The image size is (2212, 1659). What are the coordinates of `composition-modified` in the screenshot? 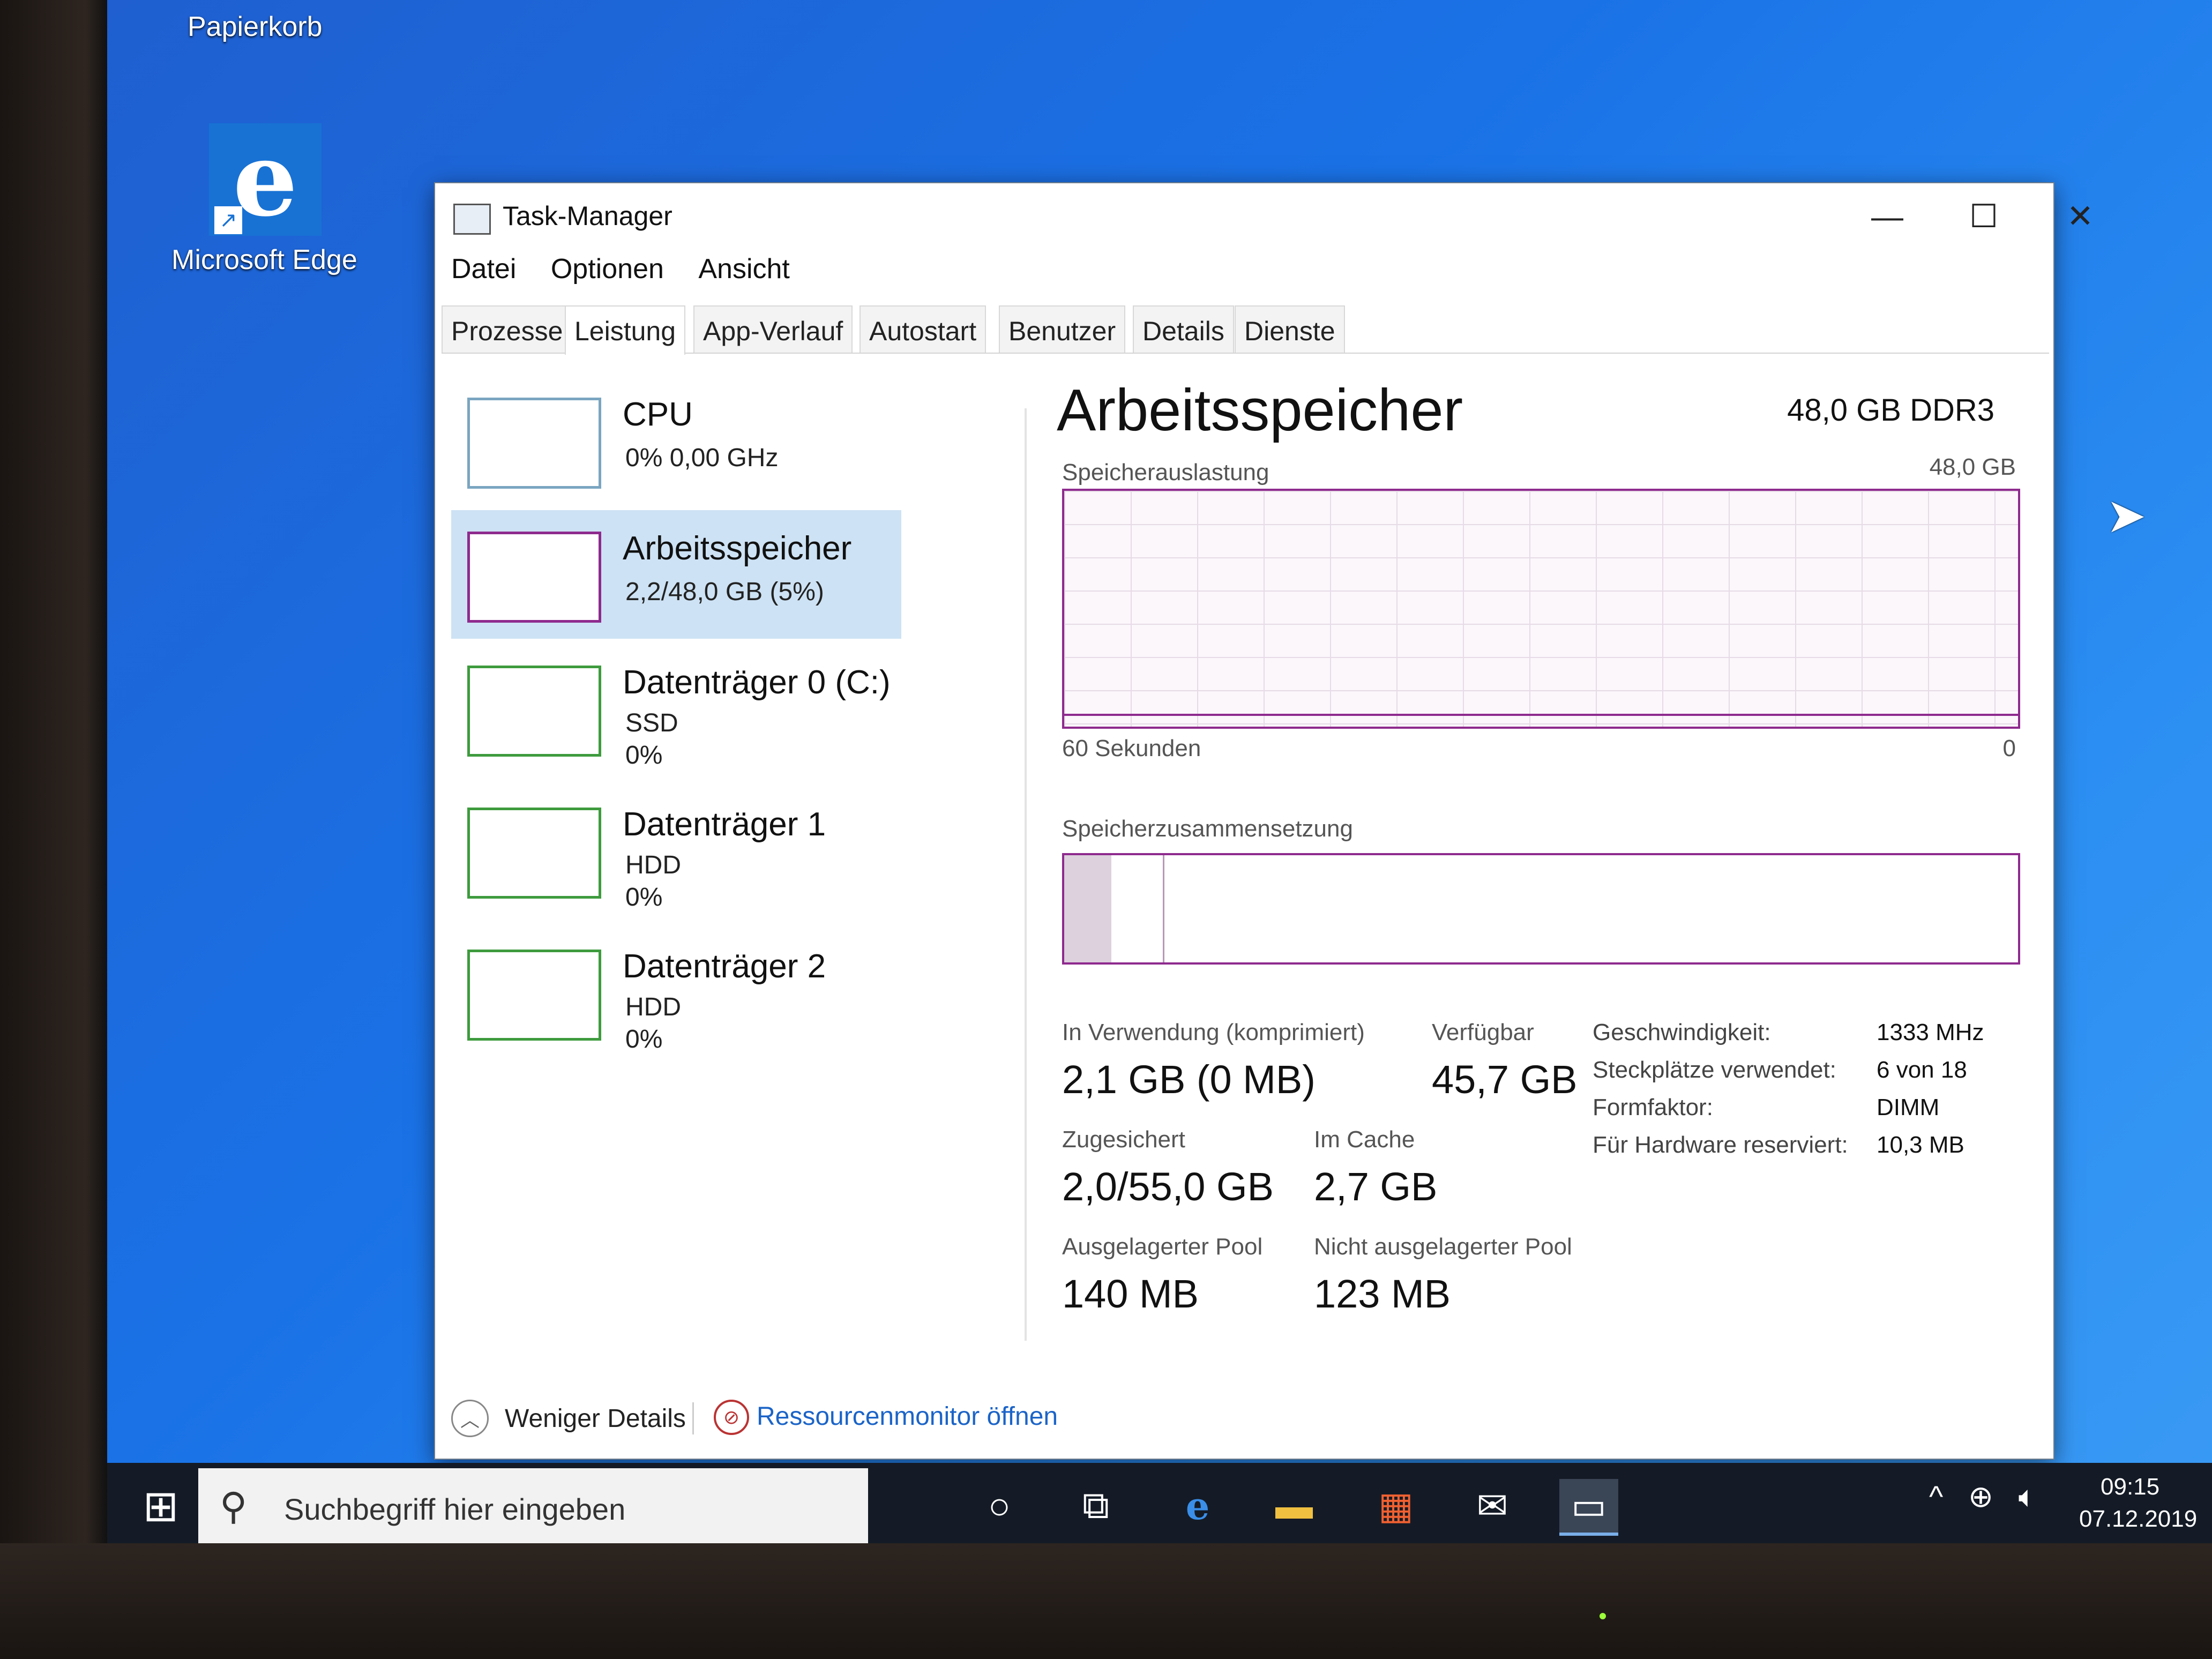 It's located at (1137, 908).